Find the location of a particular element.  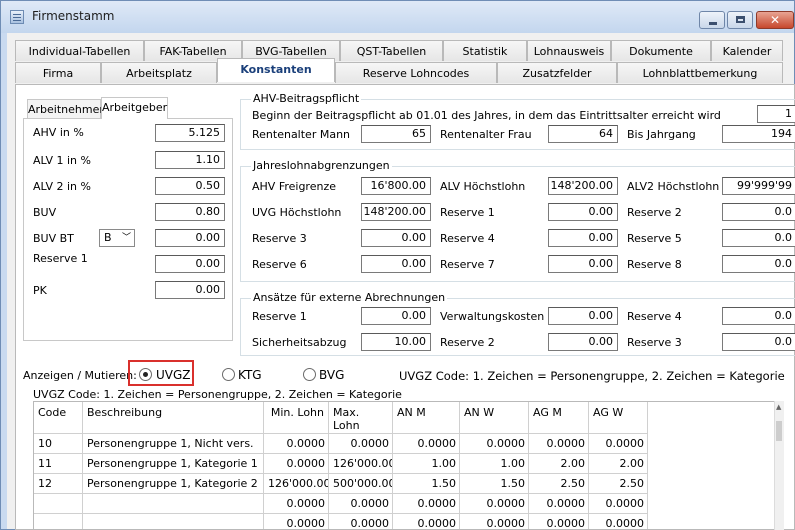

bis-jahrgang-field: 194 is located at coordinates (758, 134).